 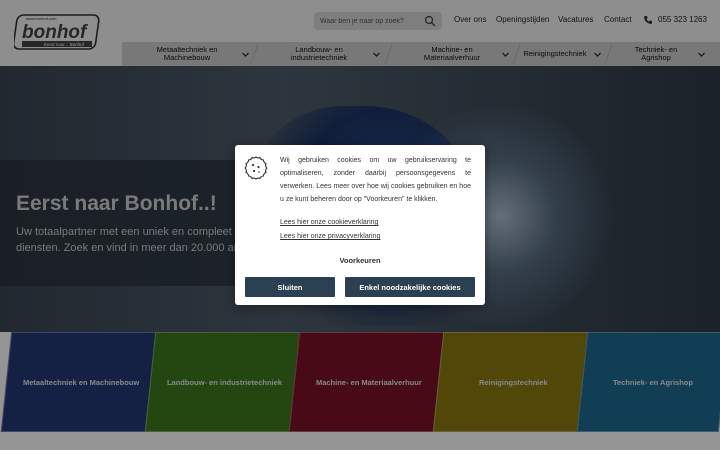 I want to click on cookie-icon, so click(x=256, y=168).